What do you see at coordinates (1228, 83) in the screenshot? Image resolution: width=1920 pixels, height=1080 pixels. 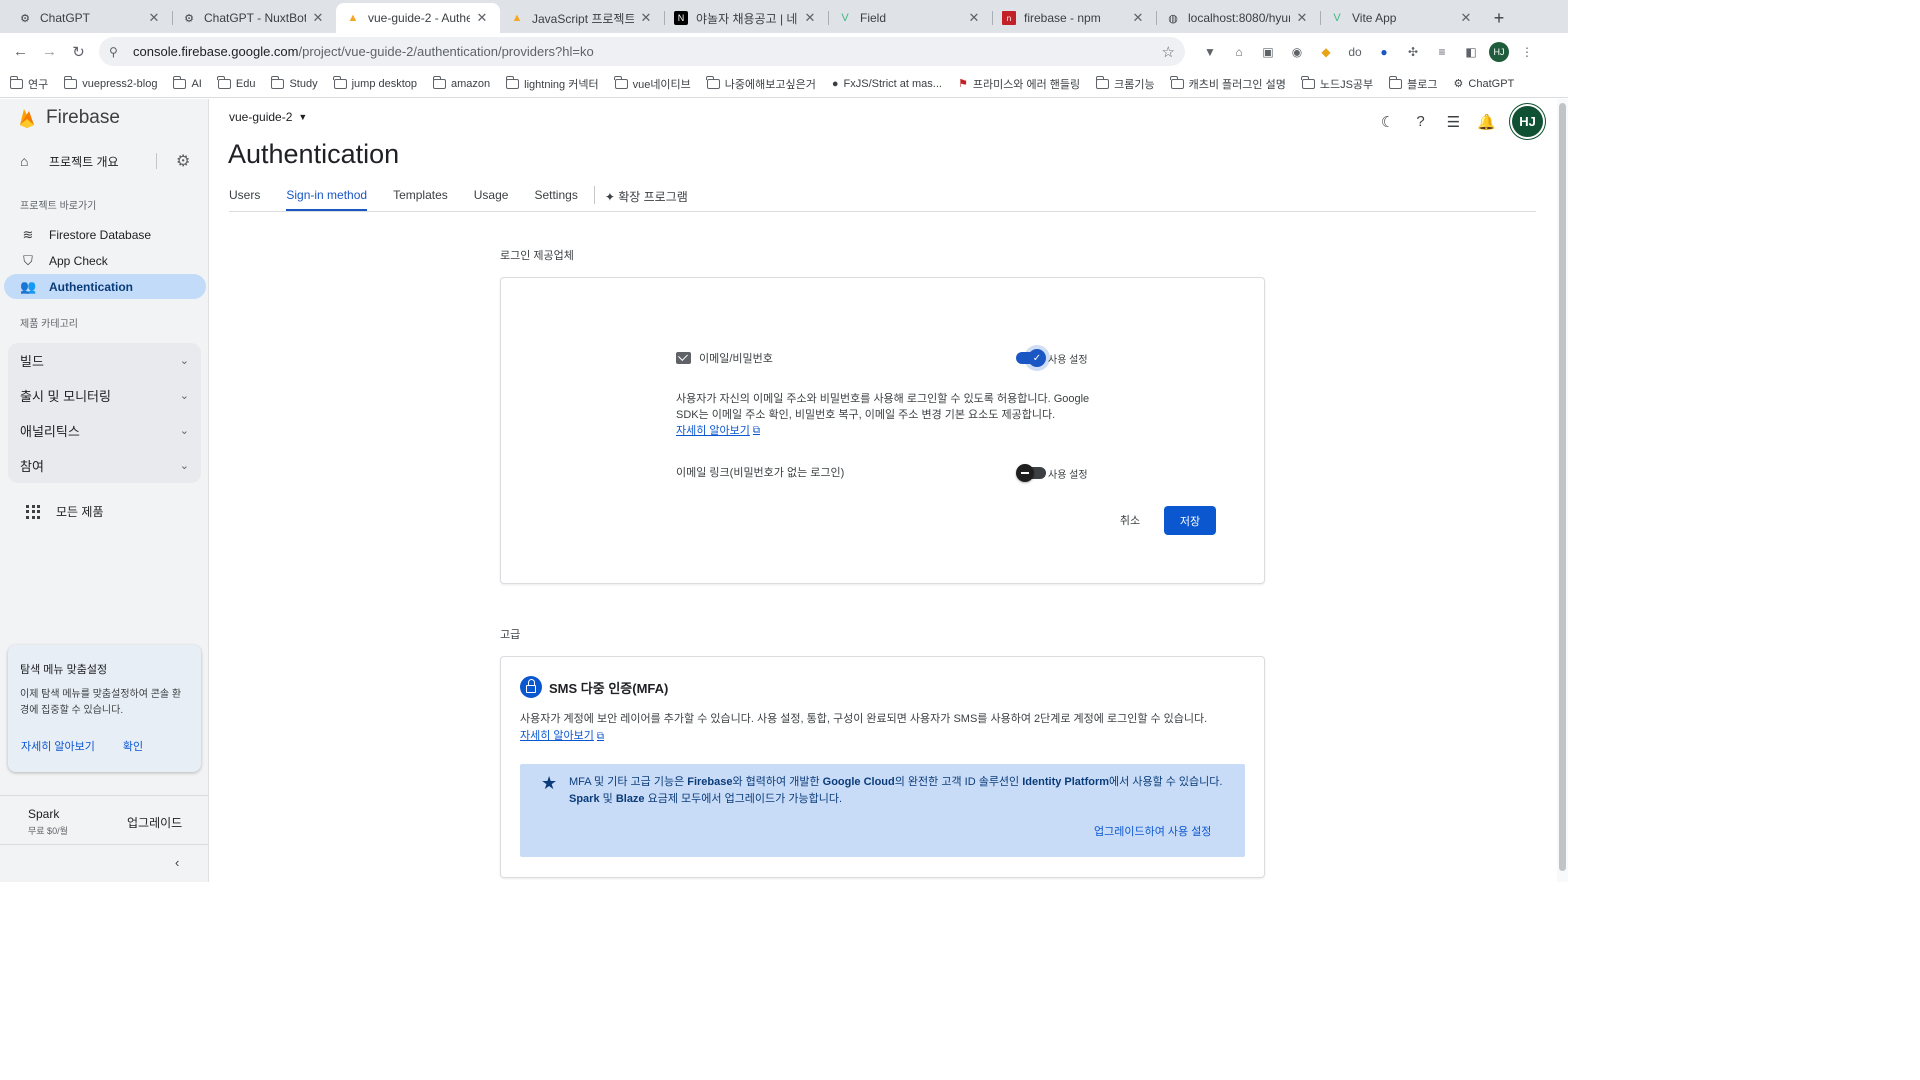 I see `bookmark-folder: 캐츠비 플러그인 설명` at bounding box center [1228, 83].